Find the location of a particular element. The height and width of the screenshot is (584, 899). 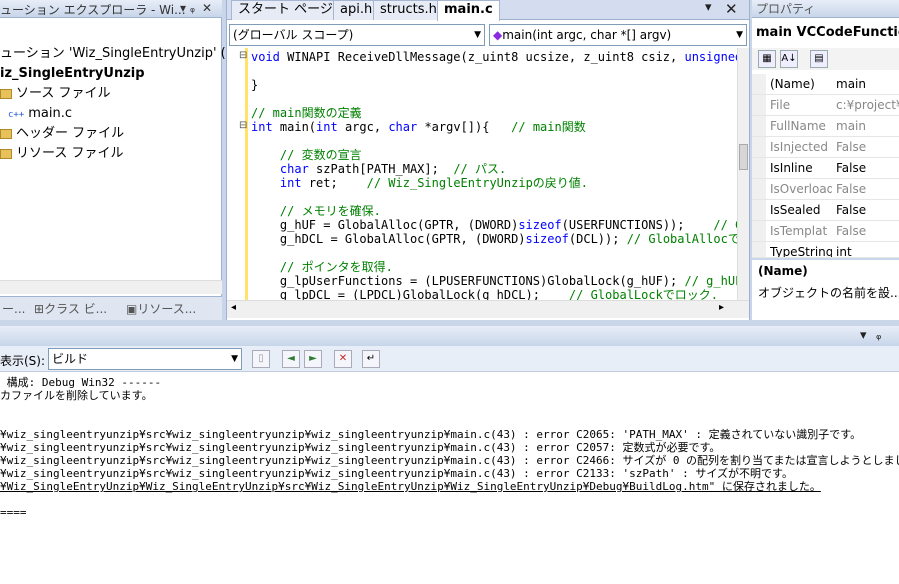

scope-combo: (グローバル スコープ) ▼ is located at coordinates (357, 35).